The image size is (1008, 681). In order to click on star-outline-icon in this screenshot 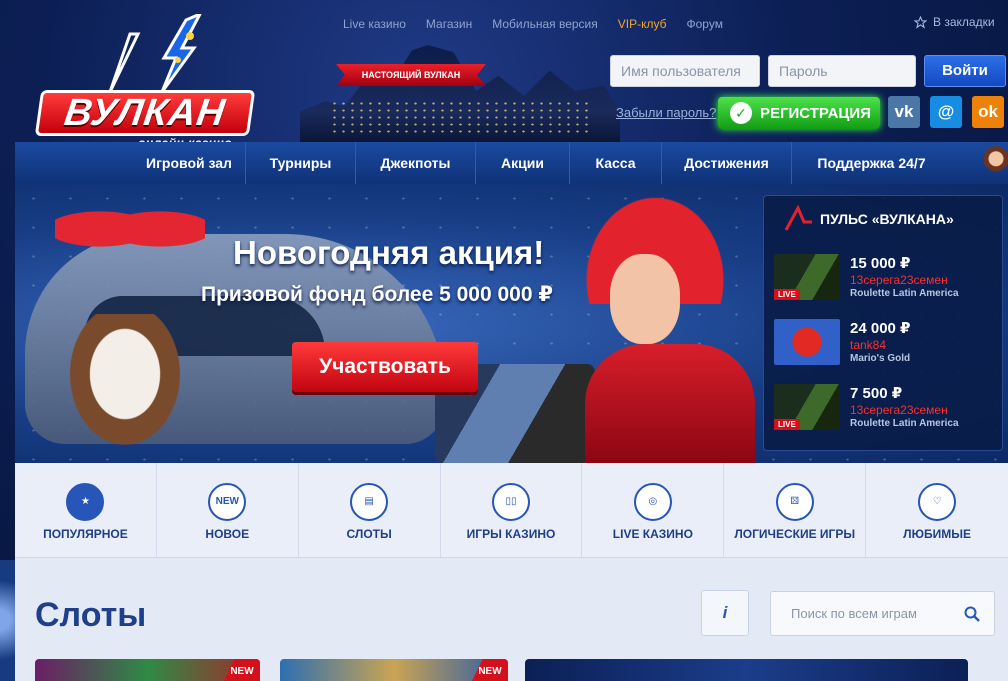, I will do `click(920, 22)`.